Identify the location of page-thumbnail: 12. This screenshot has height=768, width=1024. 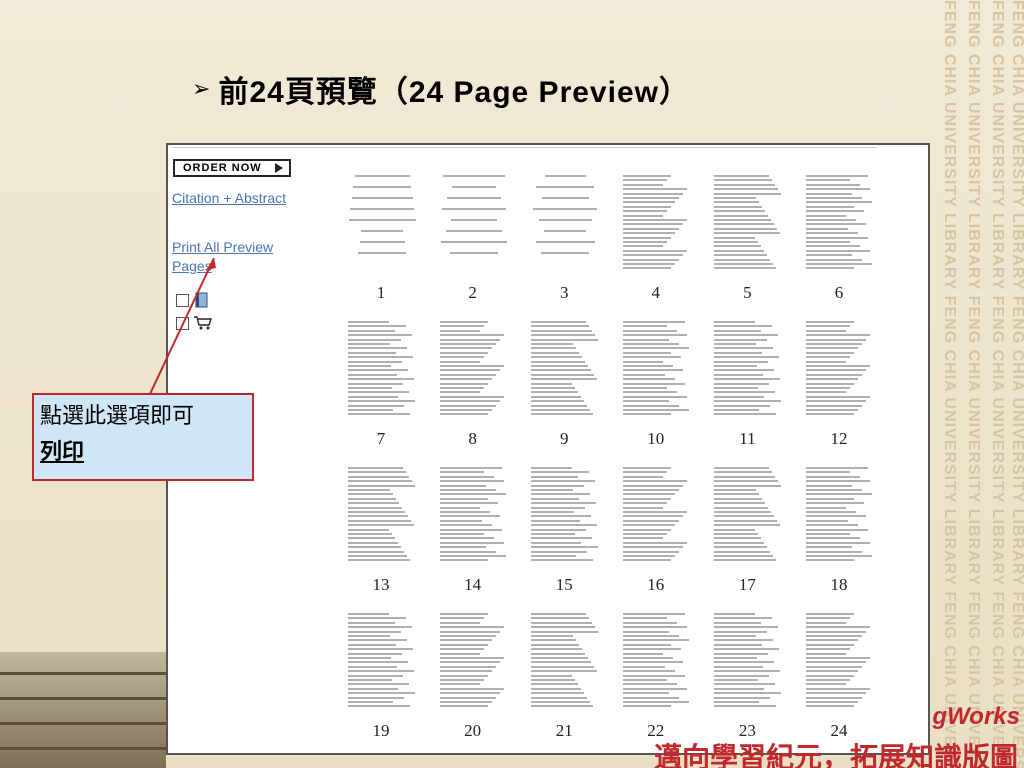
(839, 383).